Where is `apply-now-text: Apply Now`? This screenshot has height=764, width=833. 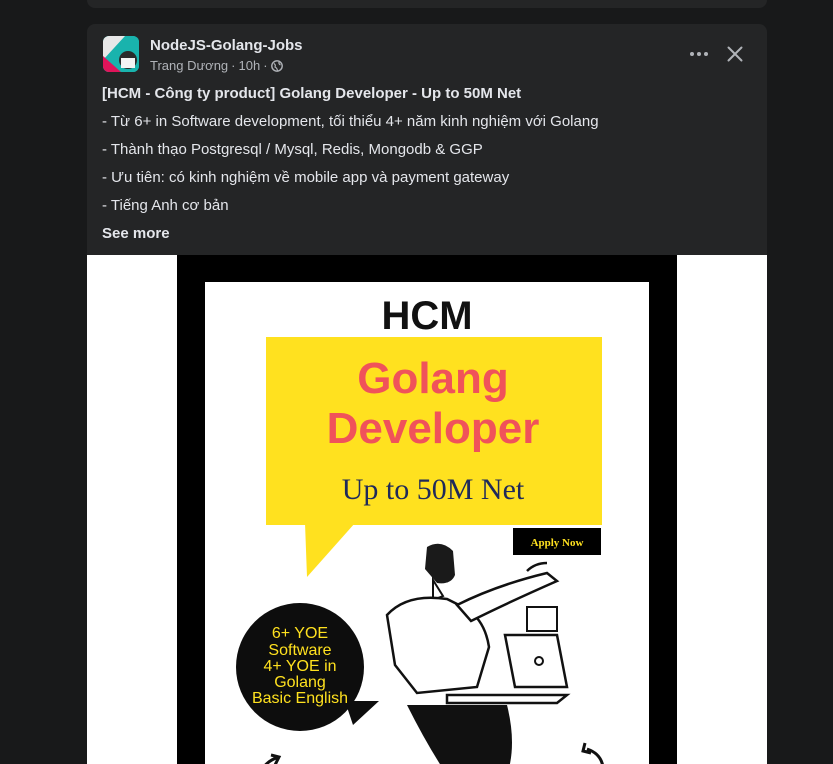 apply-now-text: Apply Now is located at coordinates (557, 543).